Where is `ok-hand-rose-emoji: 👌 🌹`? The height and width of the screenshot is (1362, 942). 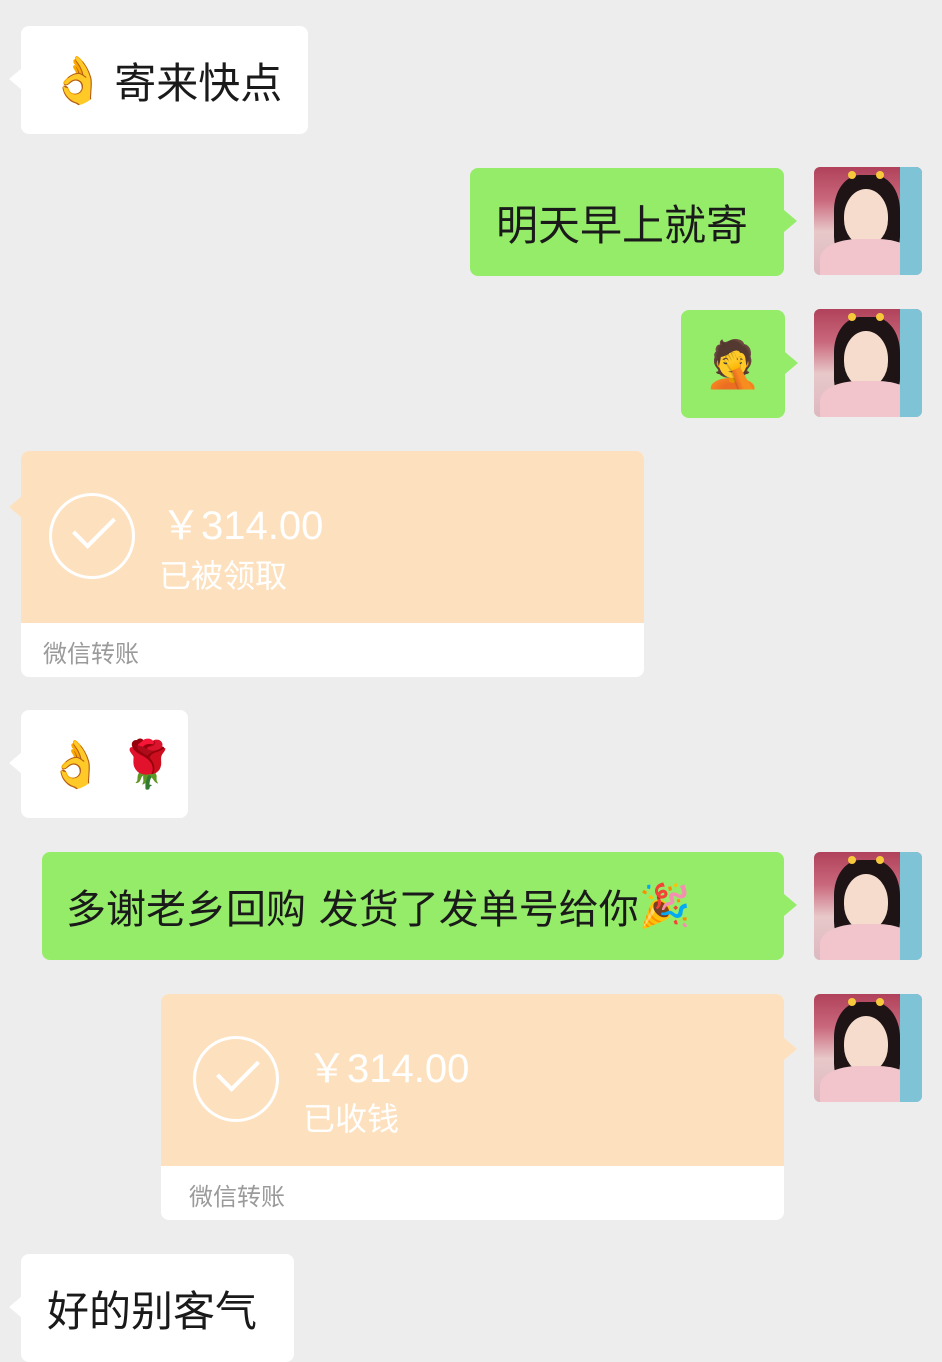 ok-hand-rose-emoji: 👌 🌹 is located at coordinates (112, 764).